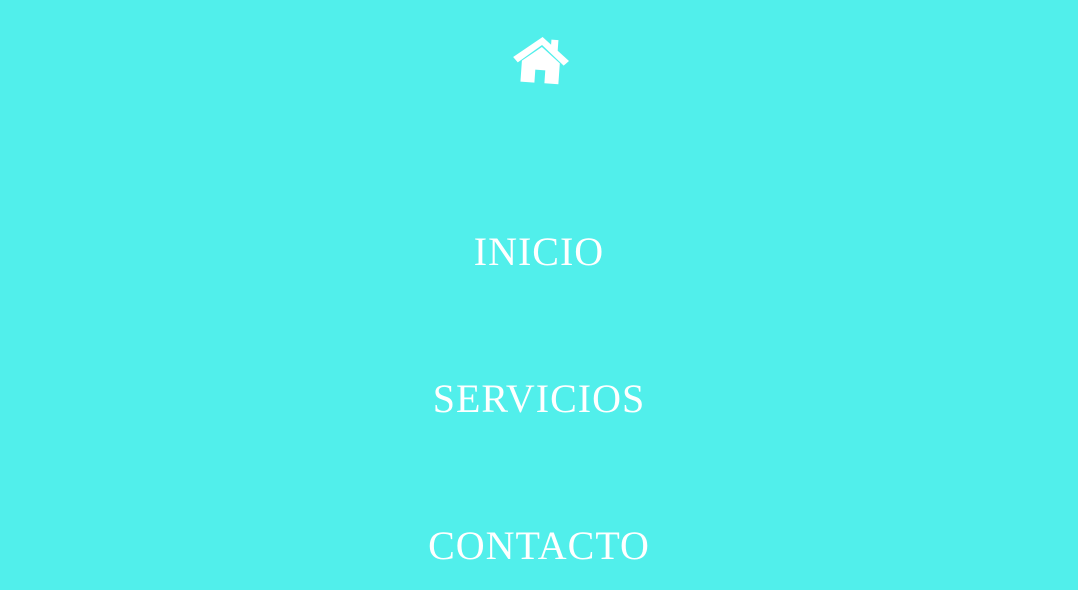  I want to click on nav-item-servicios: SERVICIOS, so click(539, 399).